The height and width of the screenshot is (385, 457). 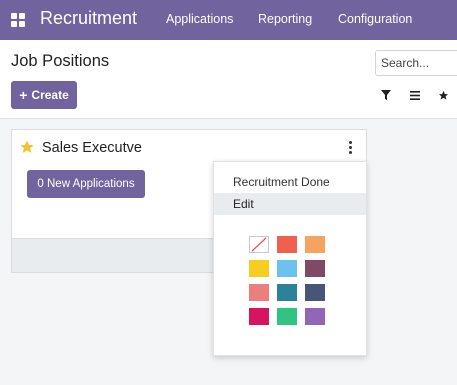 I want to click on nav-applications: Applications, so click(x=199, y=19).